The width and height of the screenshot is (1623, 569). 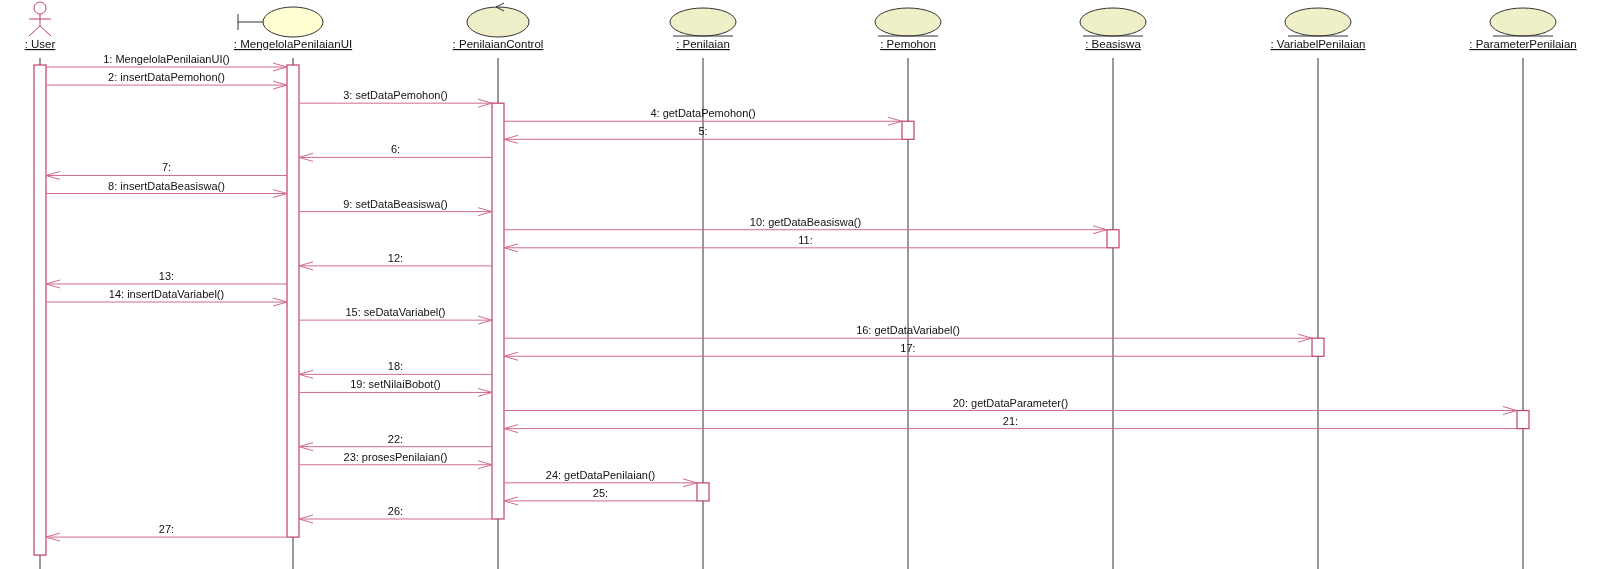 I want to click on message-label: 13:, so click(x=166, y=275).